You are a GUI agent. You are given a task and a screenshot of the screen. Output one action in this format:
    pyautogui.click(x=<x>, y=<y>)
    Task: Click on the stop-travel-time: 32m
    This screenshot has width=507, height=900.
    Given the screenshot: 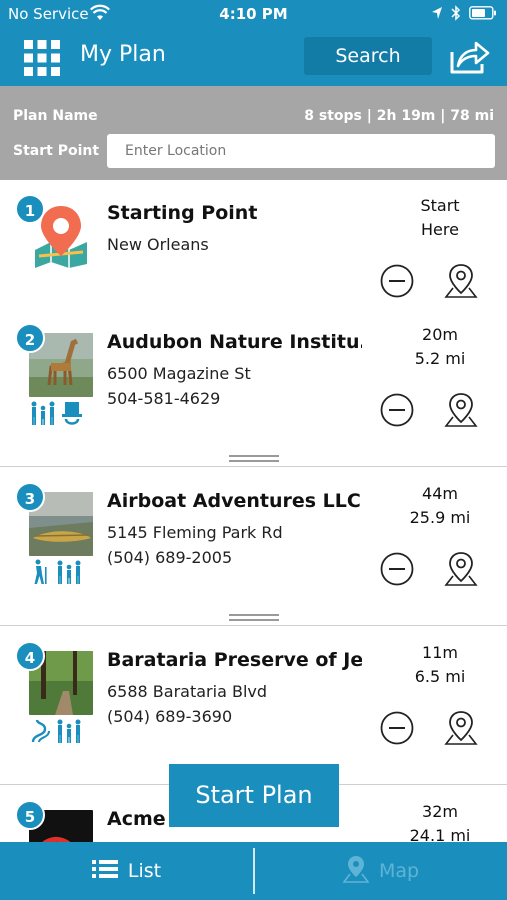 What is the action you would take?
    pyautogui.click(x=440, y=811)
    